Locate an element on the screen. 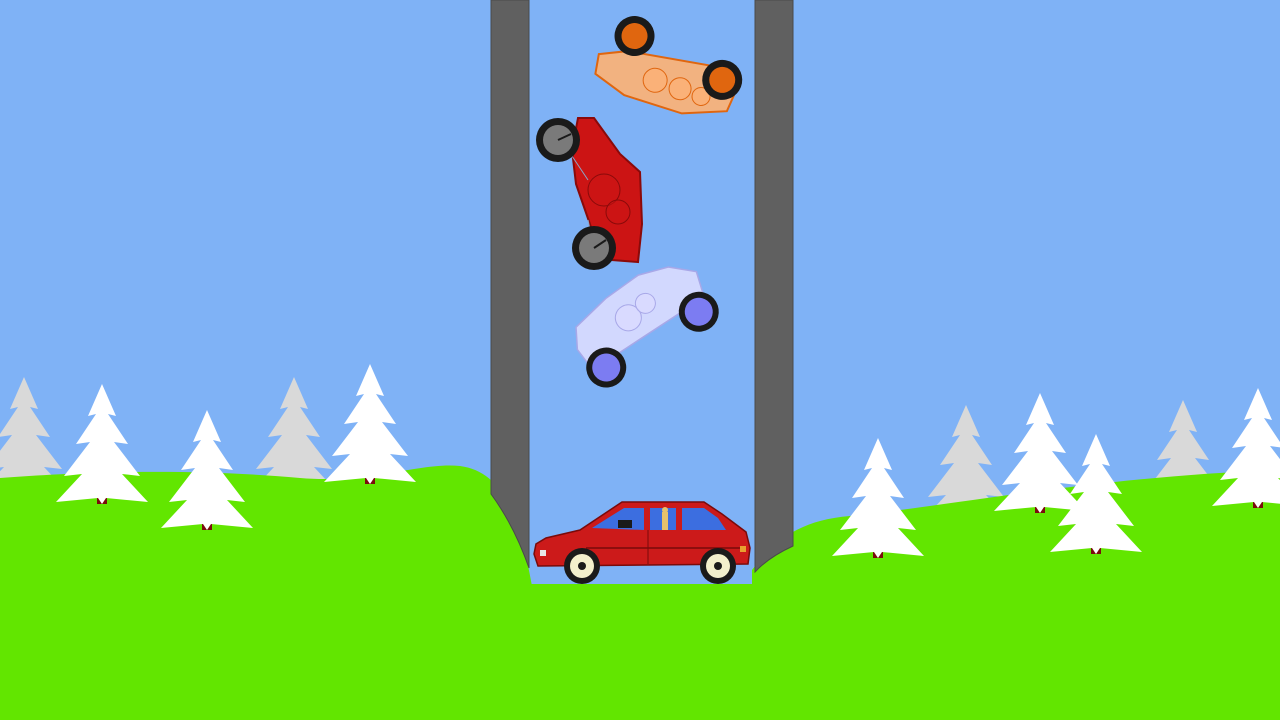  right-pillar is located at coordinates (774, 287).